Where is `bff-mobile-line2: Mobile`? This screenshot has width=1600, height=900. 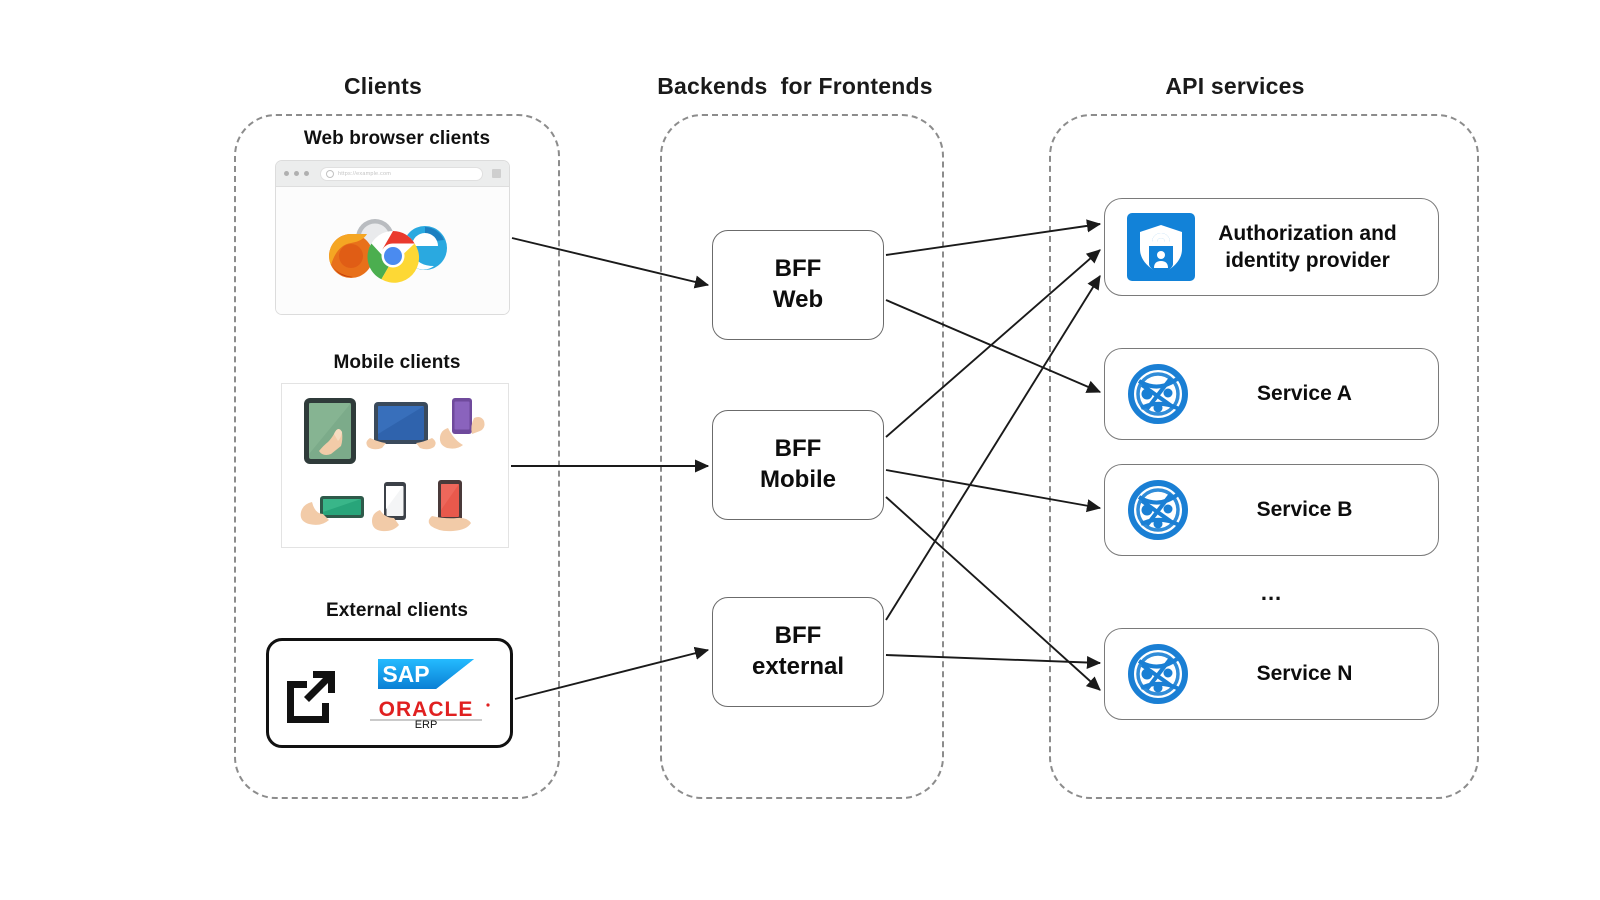
bff-mobile-line2: Mobile is located at coordinates (798, 479).